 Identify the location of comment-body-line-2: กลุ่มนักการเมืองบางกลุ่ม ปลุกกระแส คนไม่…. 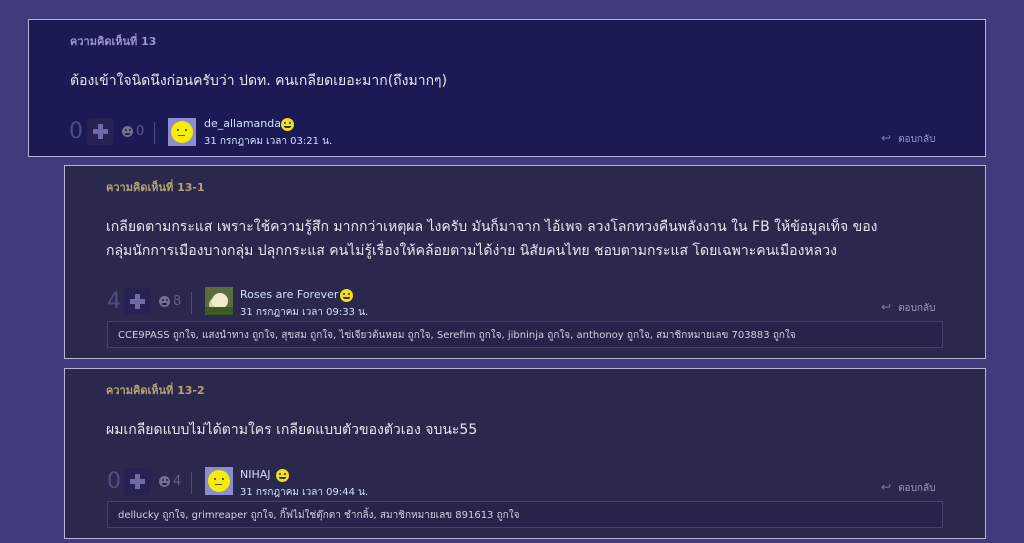
(471, 251).